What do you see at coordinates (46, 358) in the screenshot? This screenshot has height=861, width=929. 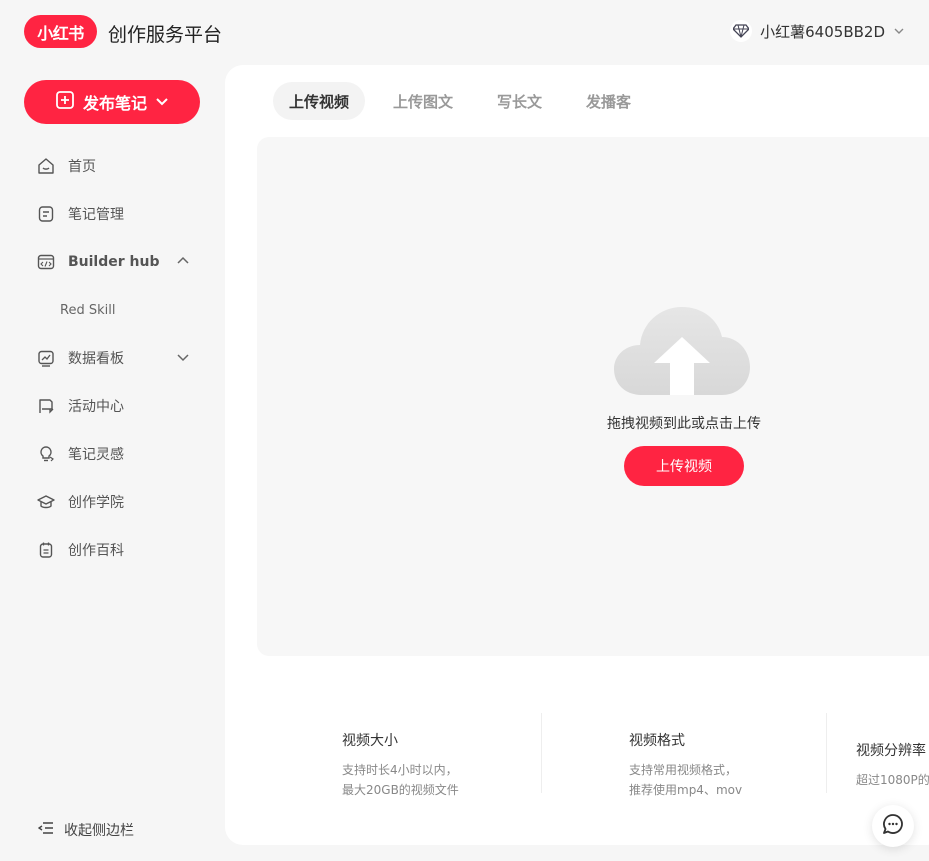 I see `chart-icon` at bounding box center [46, 358].